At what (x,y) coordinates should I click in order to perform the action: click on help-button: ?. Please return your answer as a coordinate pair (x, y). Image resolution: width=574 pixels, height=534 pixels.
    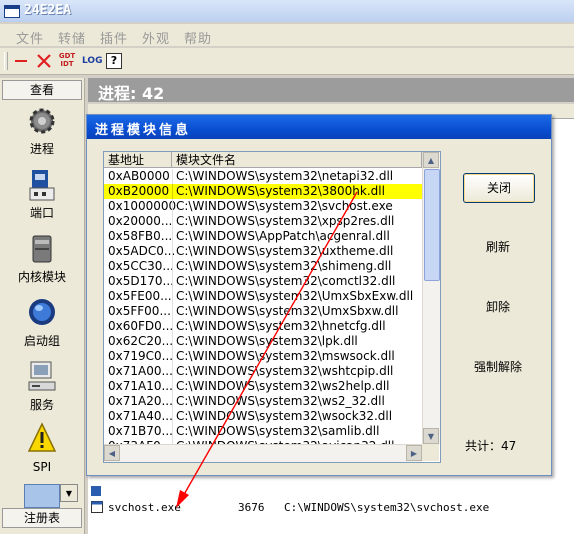
    Looking at the image, I should click on (114, 61).